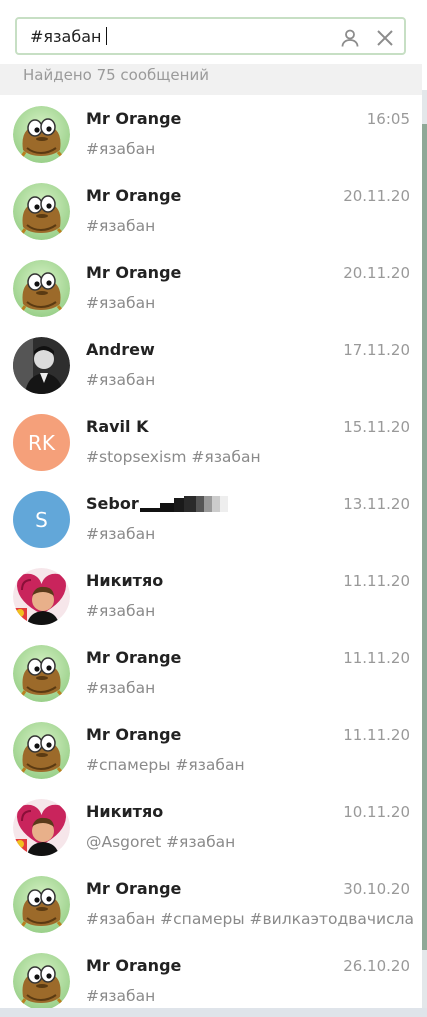 The width and height of the screenshot is (427, 1017). What do you see at coordinates (117, 426) in the screenshot?
I see `sender-name: Ravil K` at bounding box center [117, 426].